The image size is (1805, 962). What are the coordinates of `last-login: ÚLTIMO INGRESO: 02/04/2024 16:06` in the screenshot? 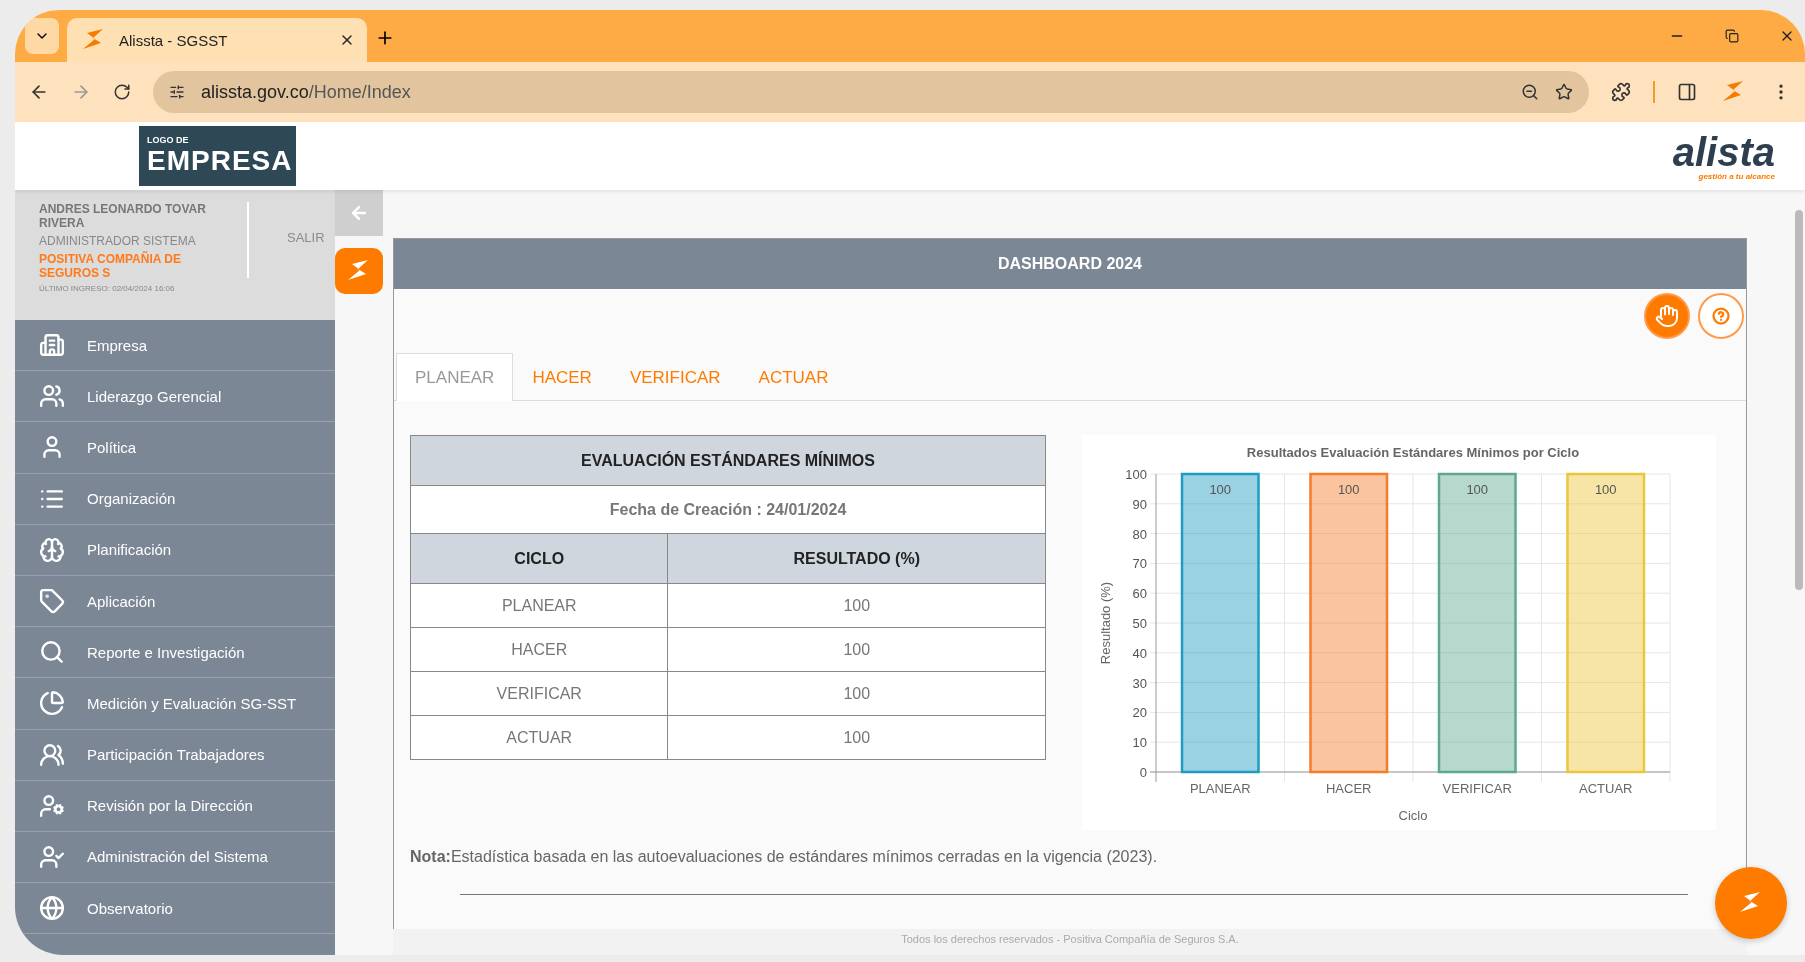 It's located at (107, 288).